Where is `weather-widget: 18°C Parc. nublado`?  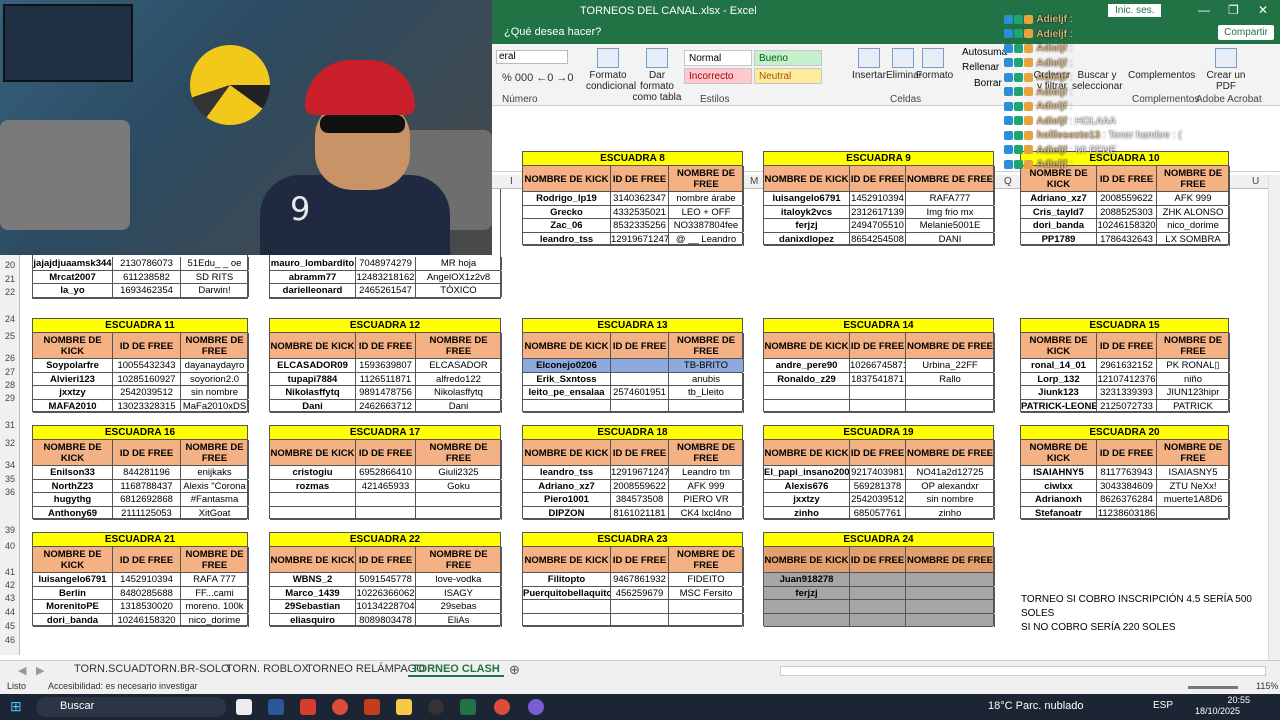
weather-widget: 18°C Parc. nublado is located at coordinates (1036, 706).